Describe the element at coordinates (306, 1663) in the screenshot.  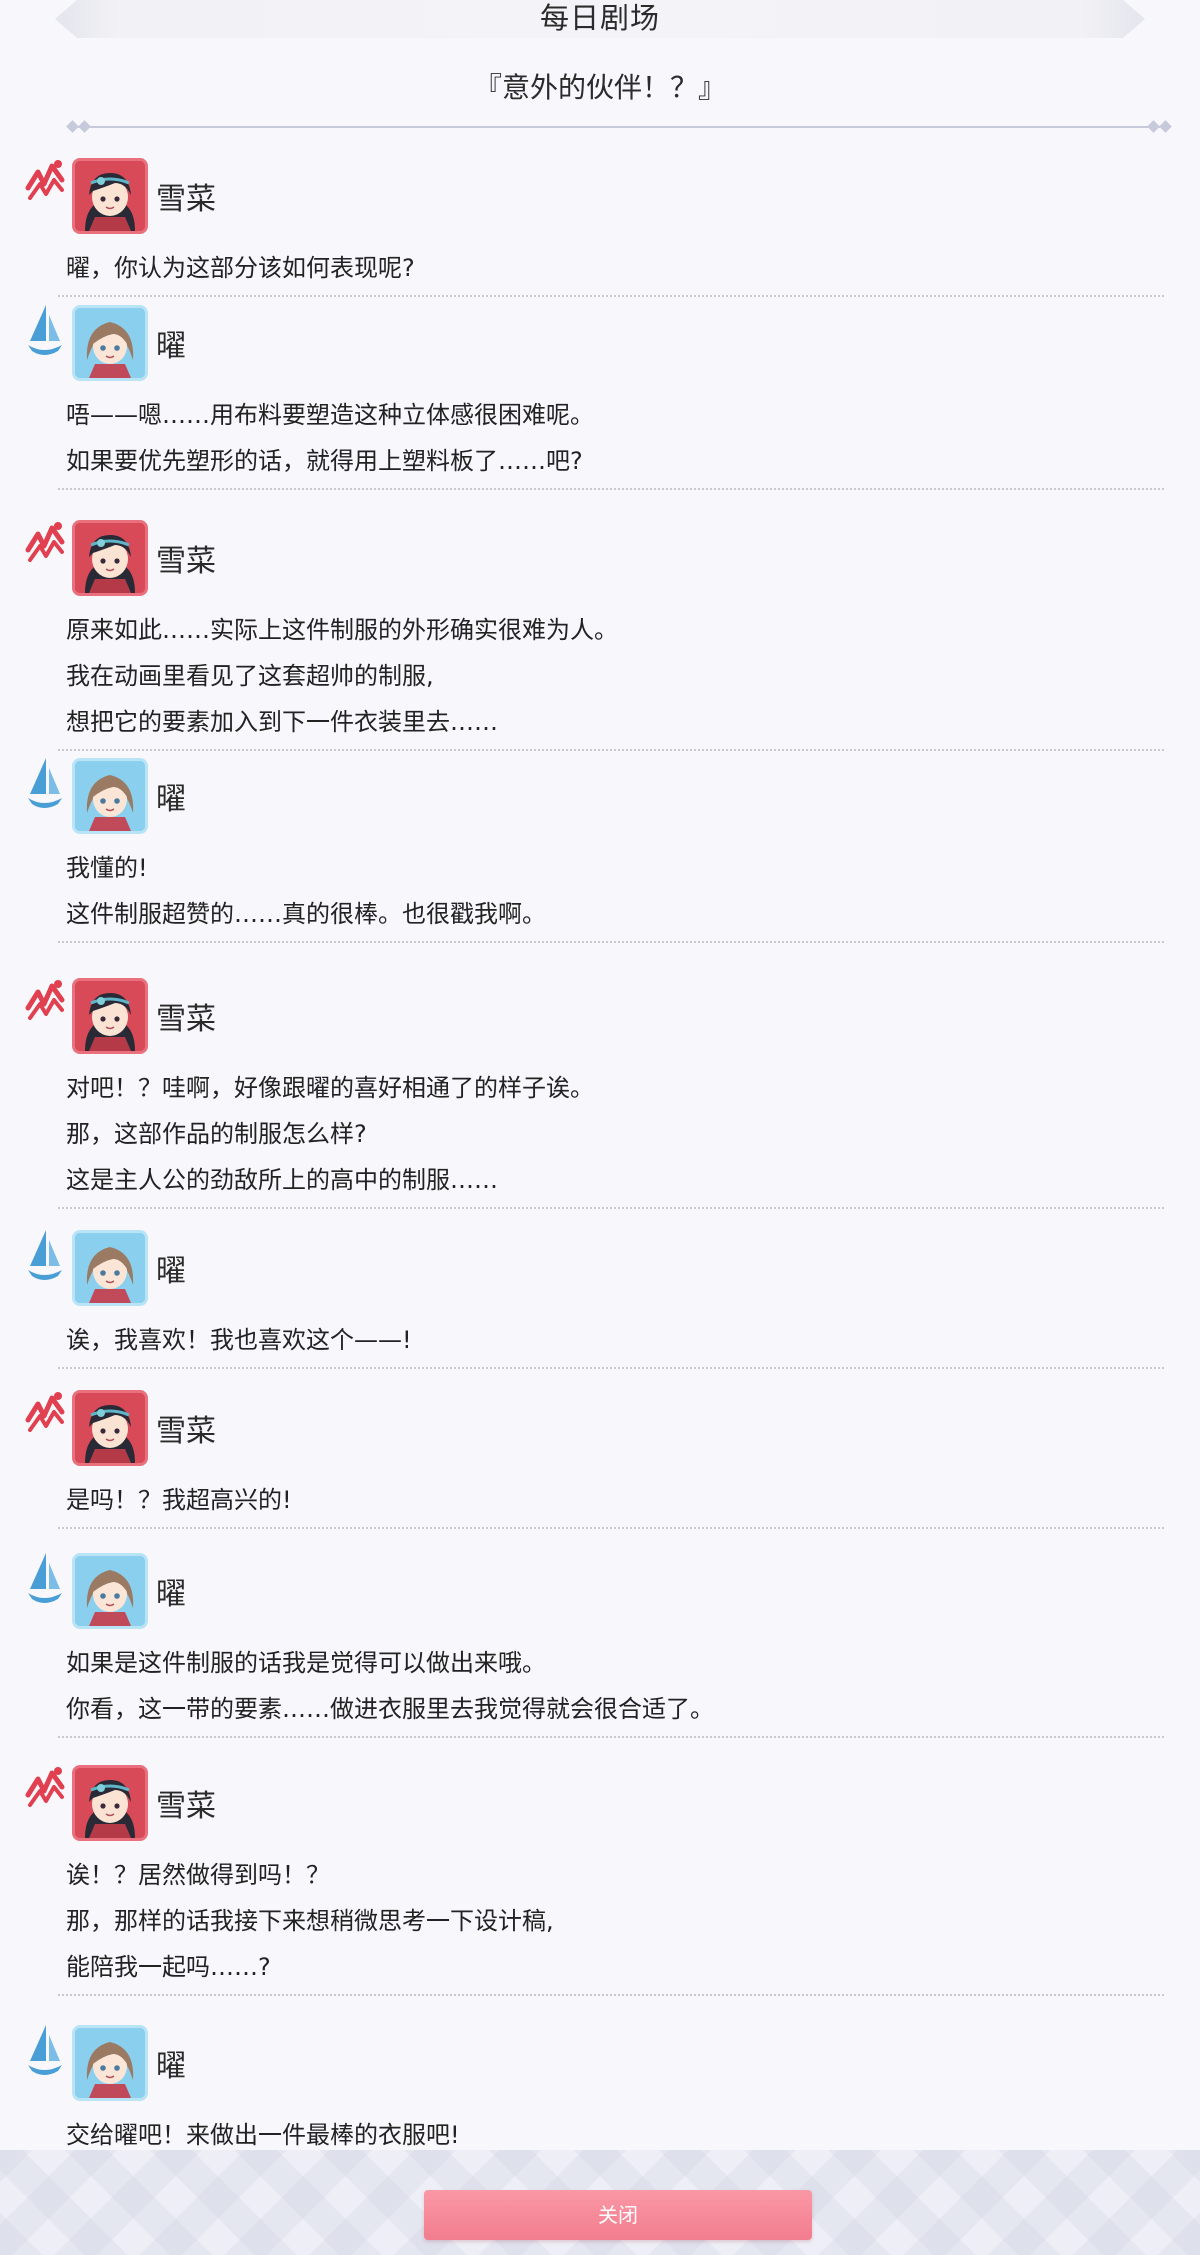
I see `dialogue-line: 如果是这件制服的话我是觉得可以做出来哦。` at that location.